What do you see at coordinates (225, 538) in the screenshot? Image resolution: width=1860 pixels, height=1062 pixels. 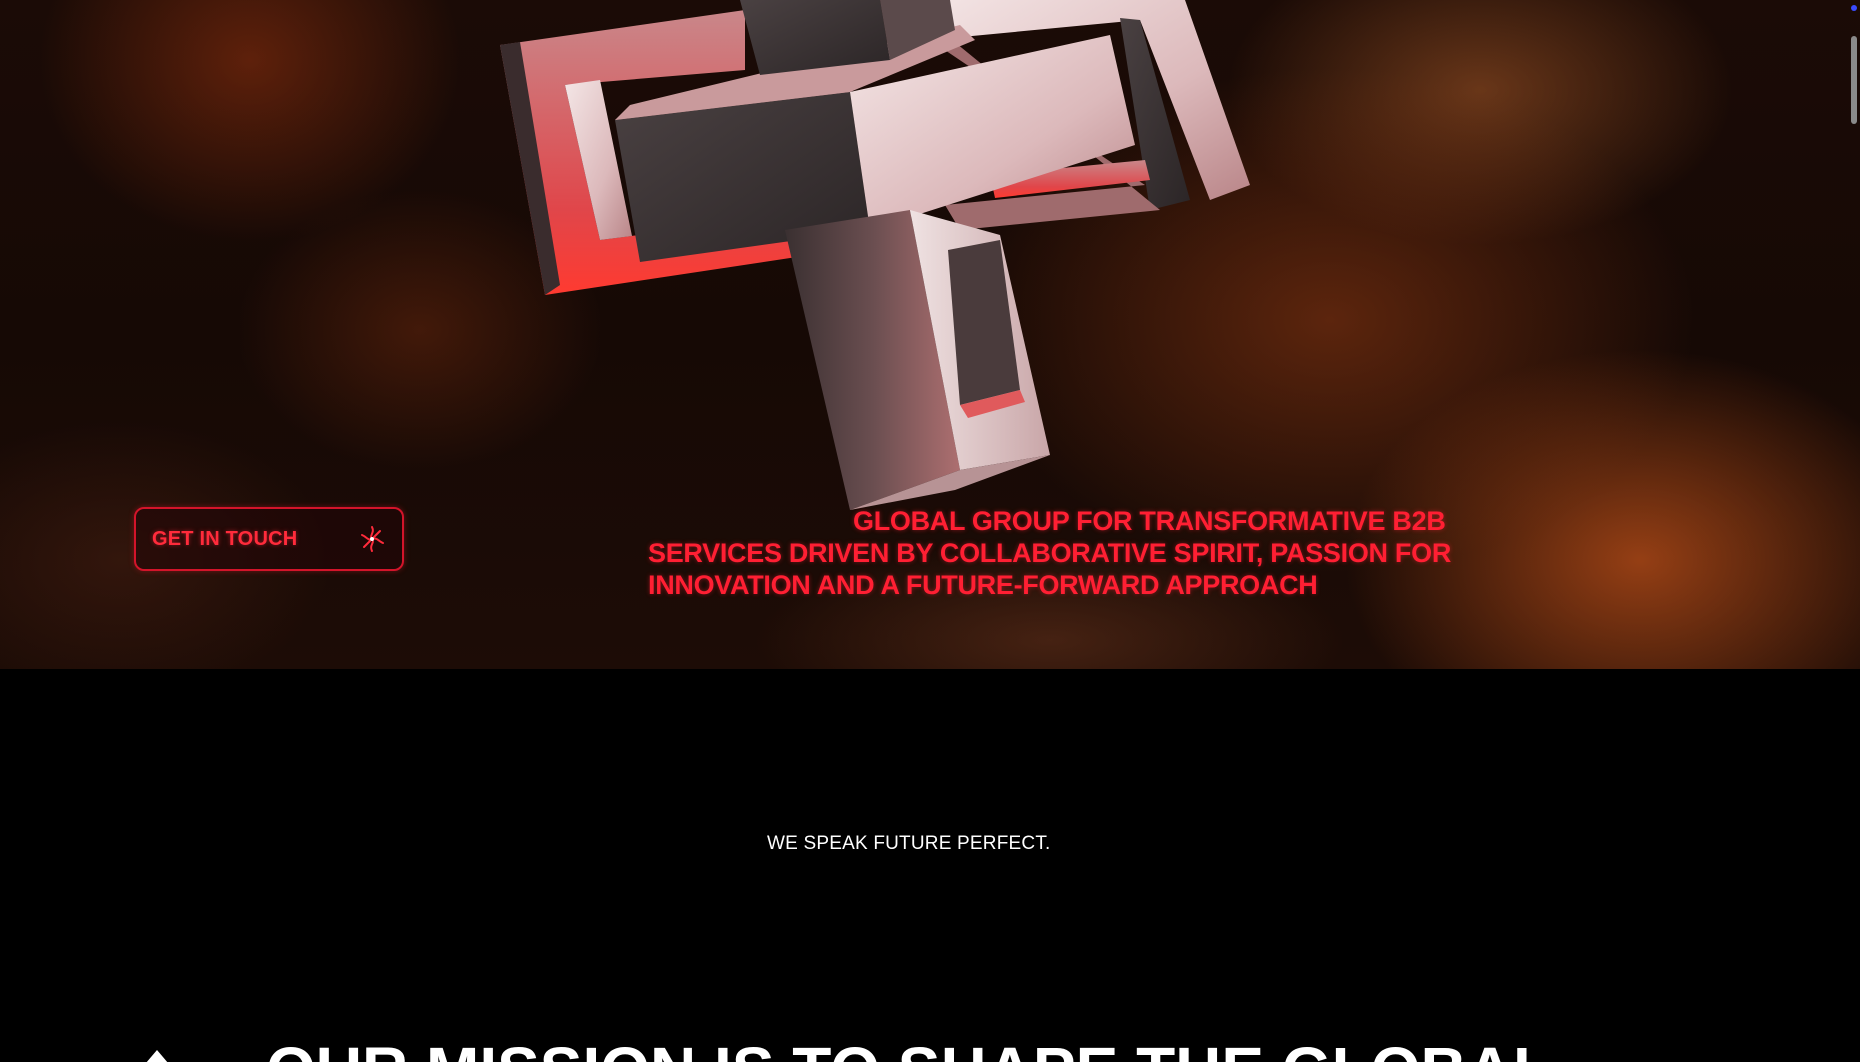 I see `get-in-touch-label: GET IN TOUCH` at bounding box center [225, 538].